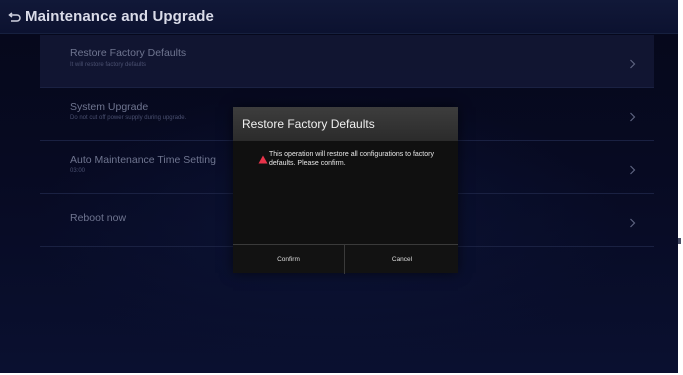 This screenshot has height=375, width=683. What do you see at coordinates (308, 124) in the screenshot?
I see `dialog-title: Restore Factory Defaults` at bounding box center [308, 124].